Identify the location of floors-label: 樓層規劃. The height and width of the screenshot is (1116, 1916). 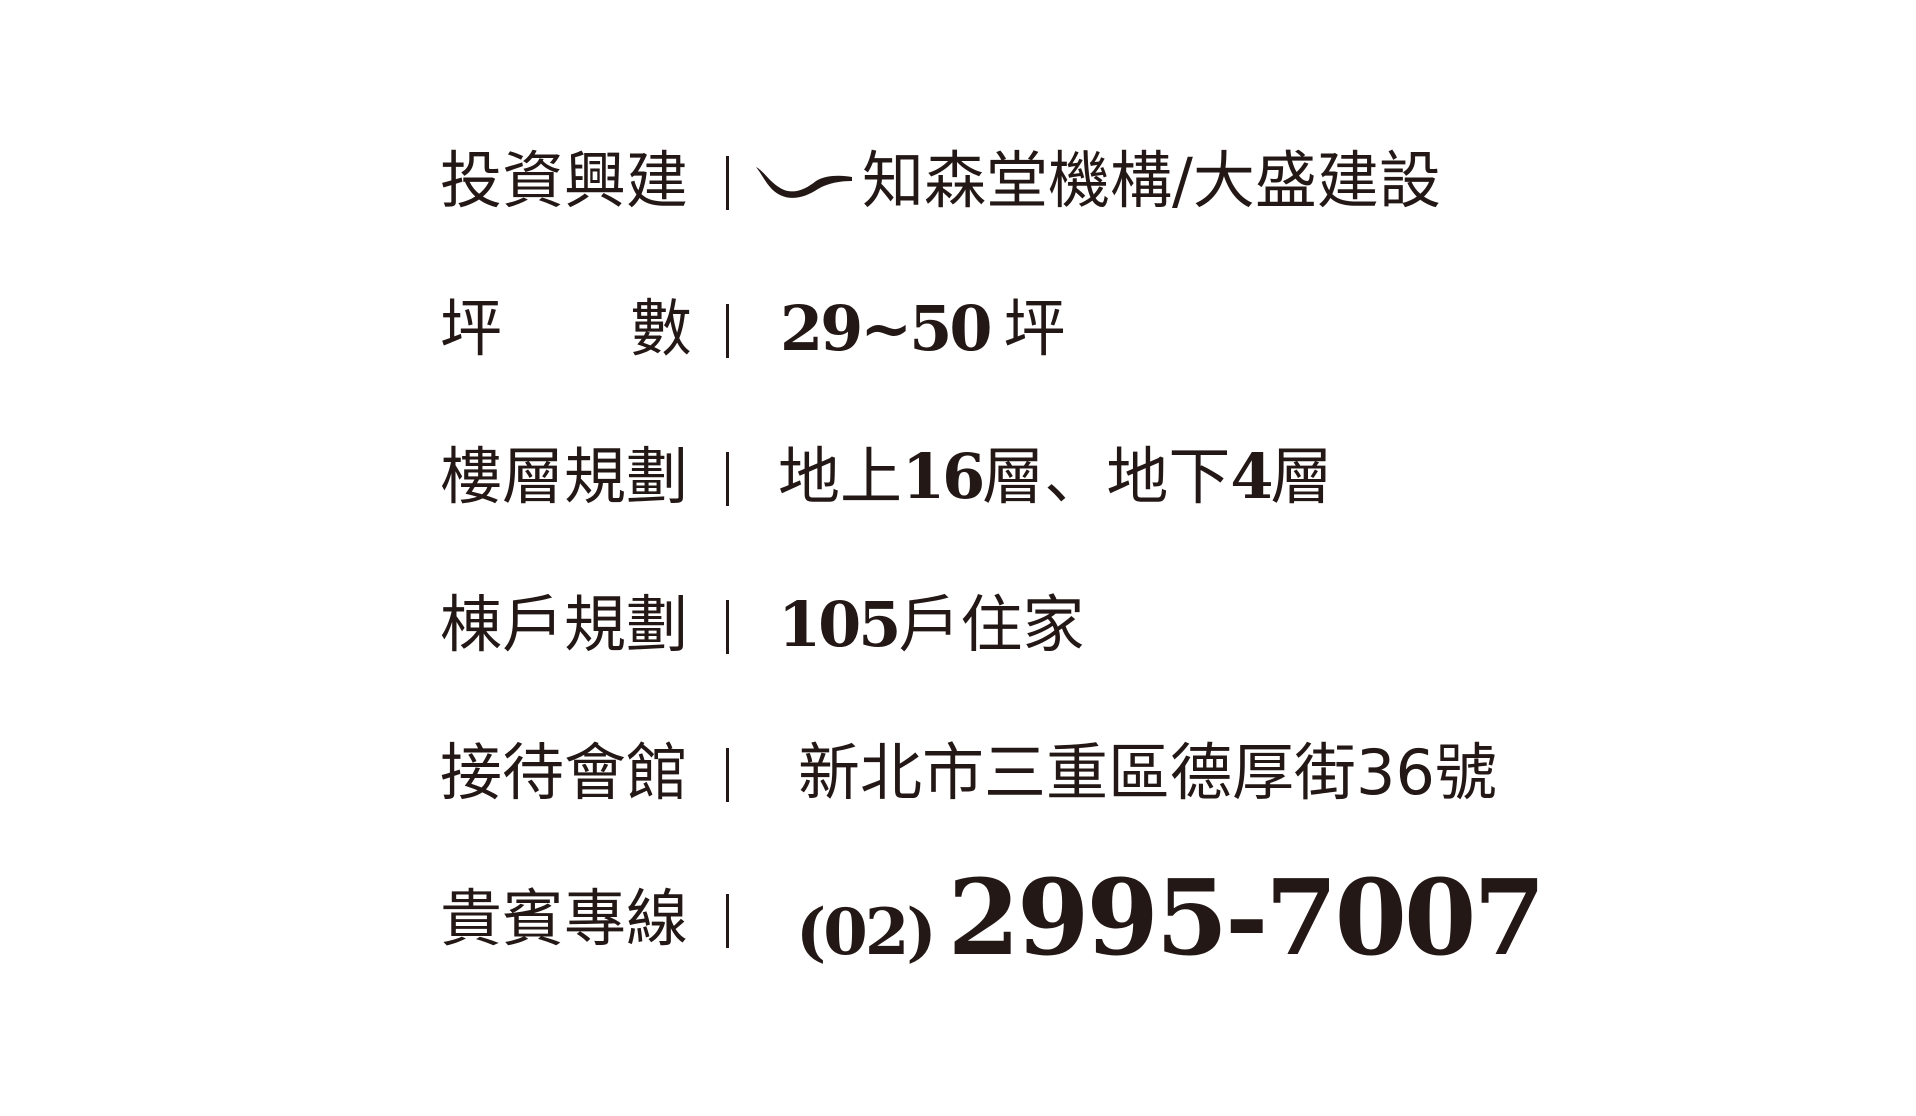
(564, 476).